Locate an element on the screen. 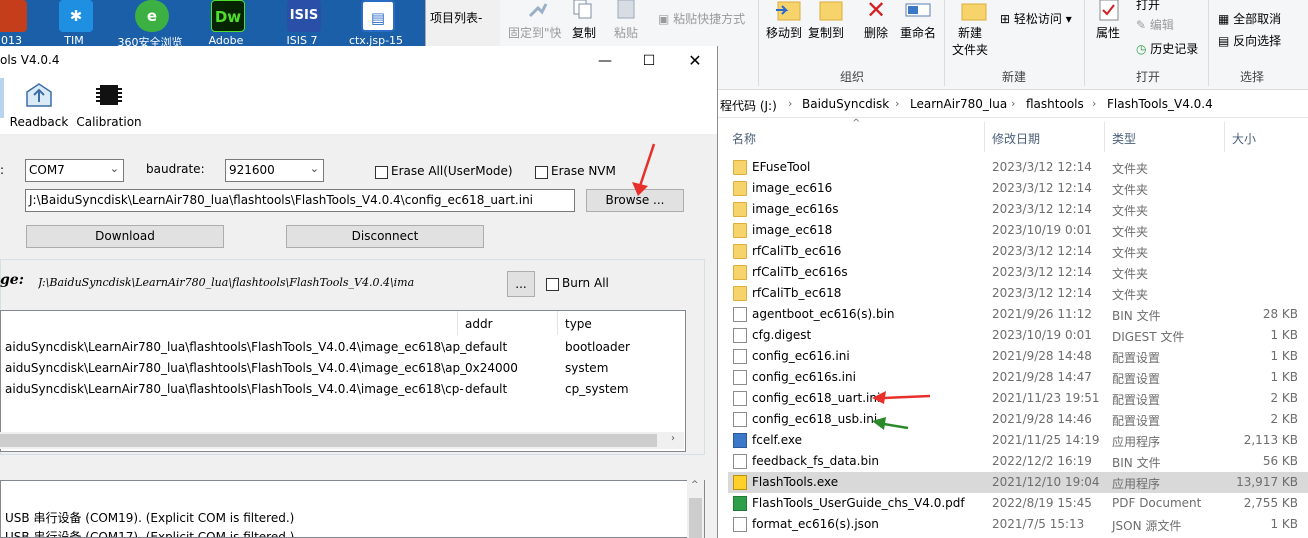 The image size is (1308, 538). vertical-scrollbar: ^ is located at coordinates (695, 509).